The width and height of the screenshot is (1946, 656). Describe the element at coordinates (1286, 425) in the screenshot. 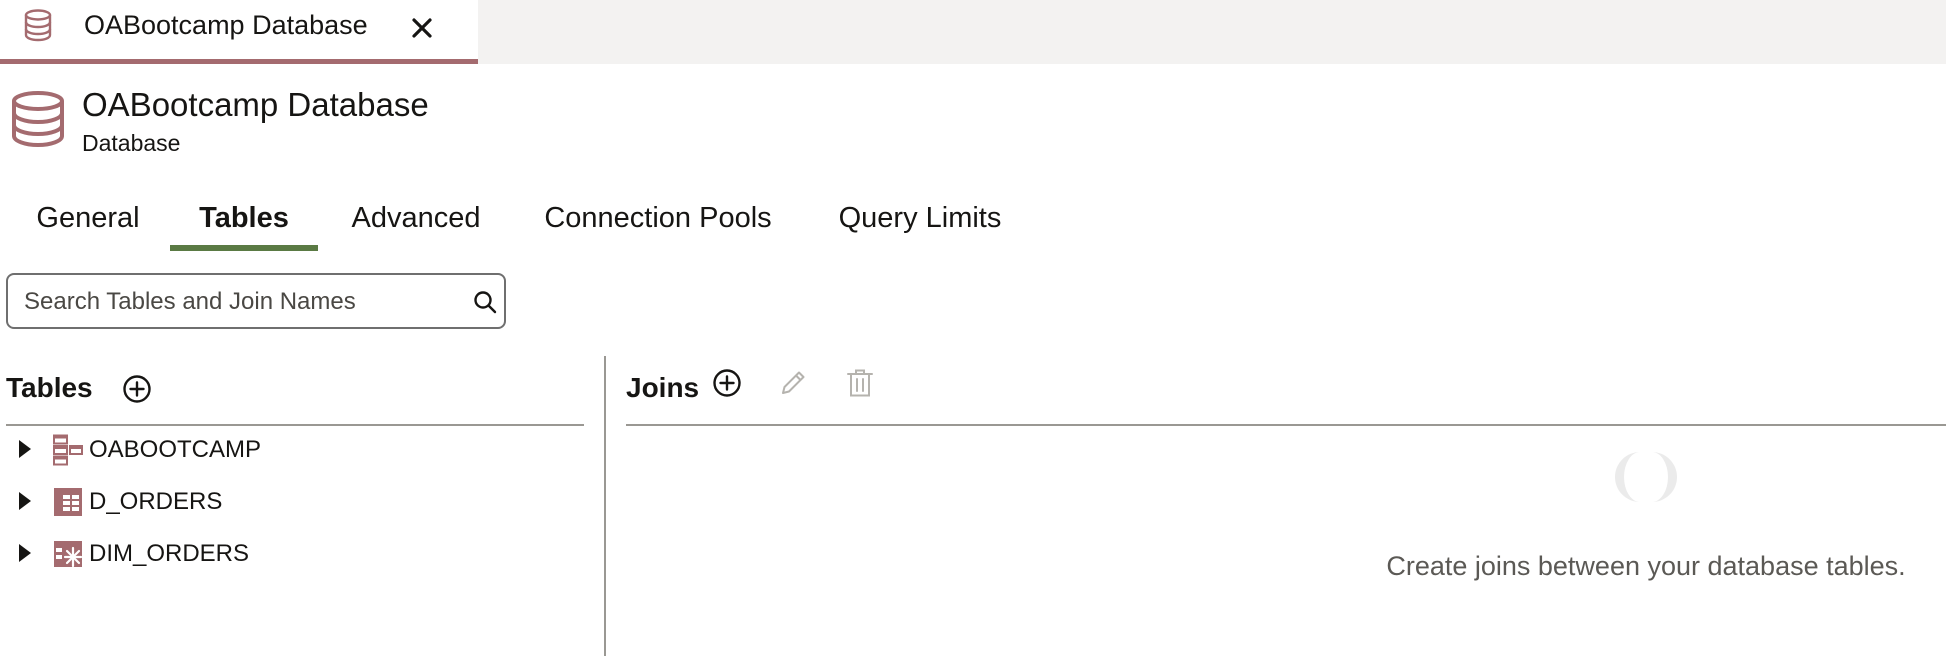

I see `joins-divider` at that location.